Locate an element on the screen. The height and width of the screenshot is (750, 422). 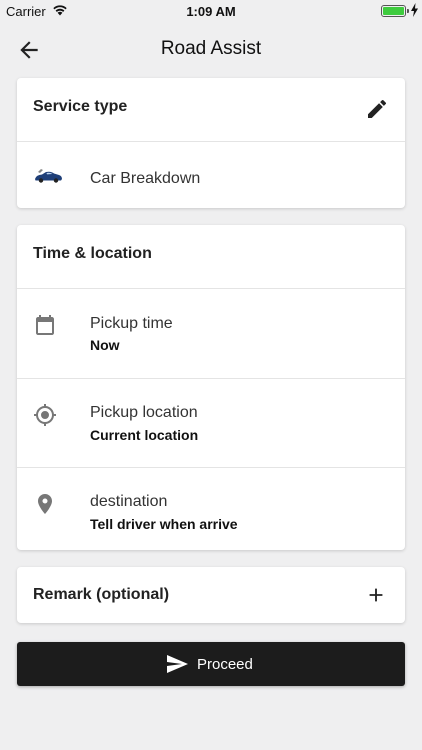
map-pin-icon is located at coordinates (45, 504).